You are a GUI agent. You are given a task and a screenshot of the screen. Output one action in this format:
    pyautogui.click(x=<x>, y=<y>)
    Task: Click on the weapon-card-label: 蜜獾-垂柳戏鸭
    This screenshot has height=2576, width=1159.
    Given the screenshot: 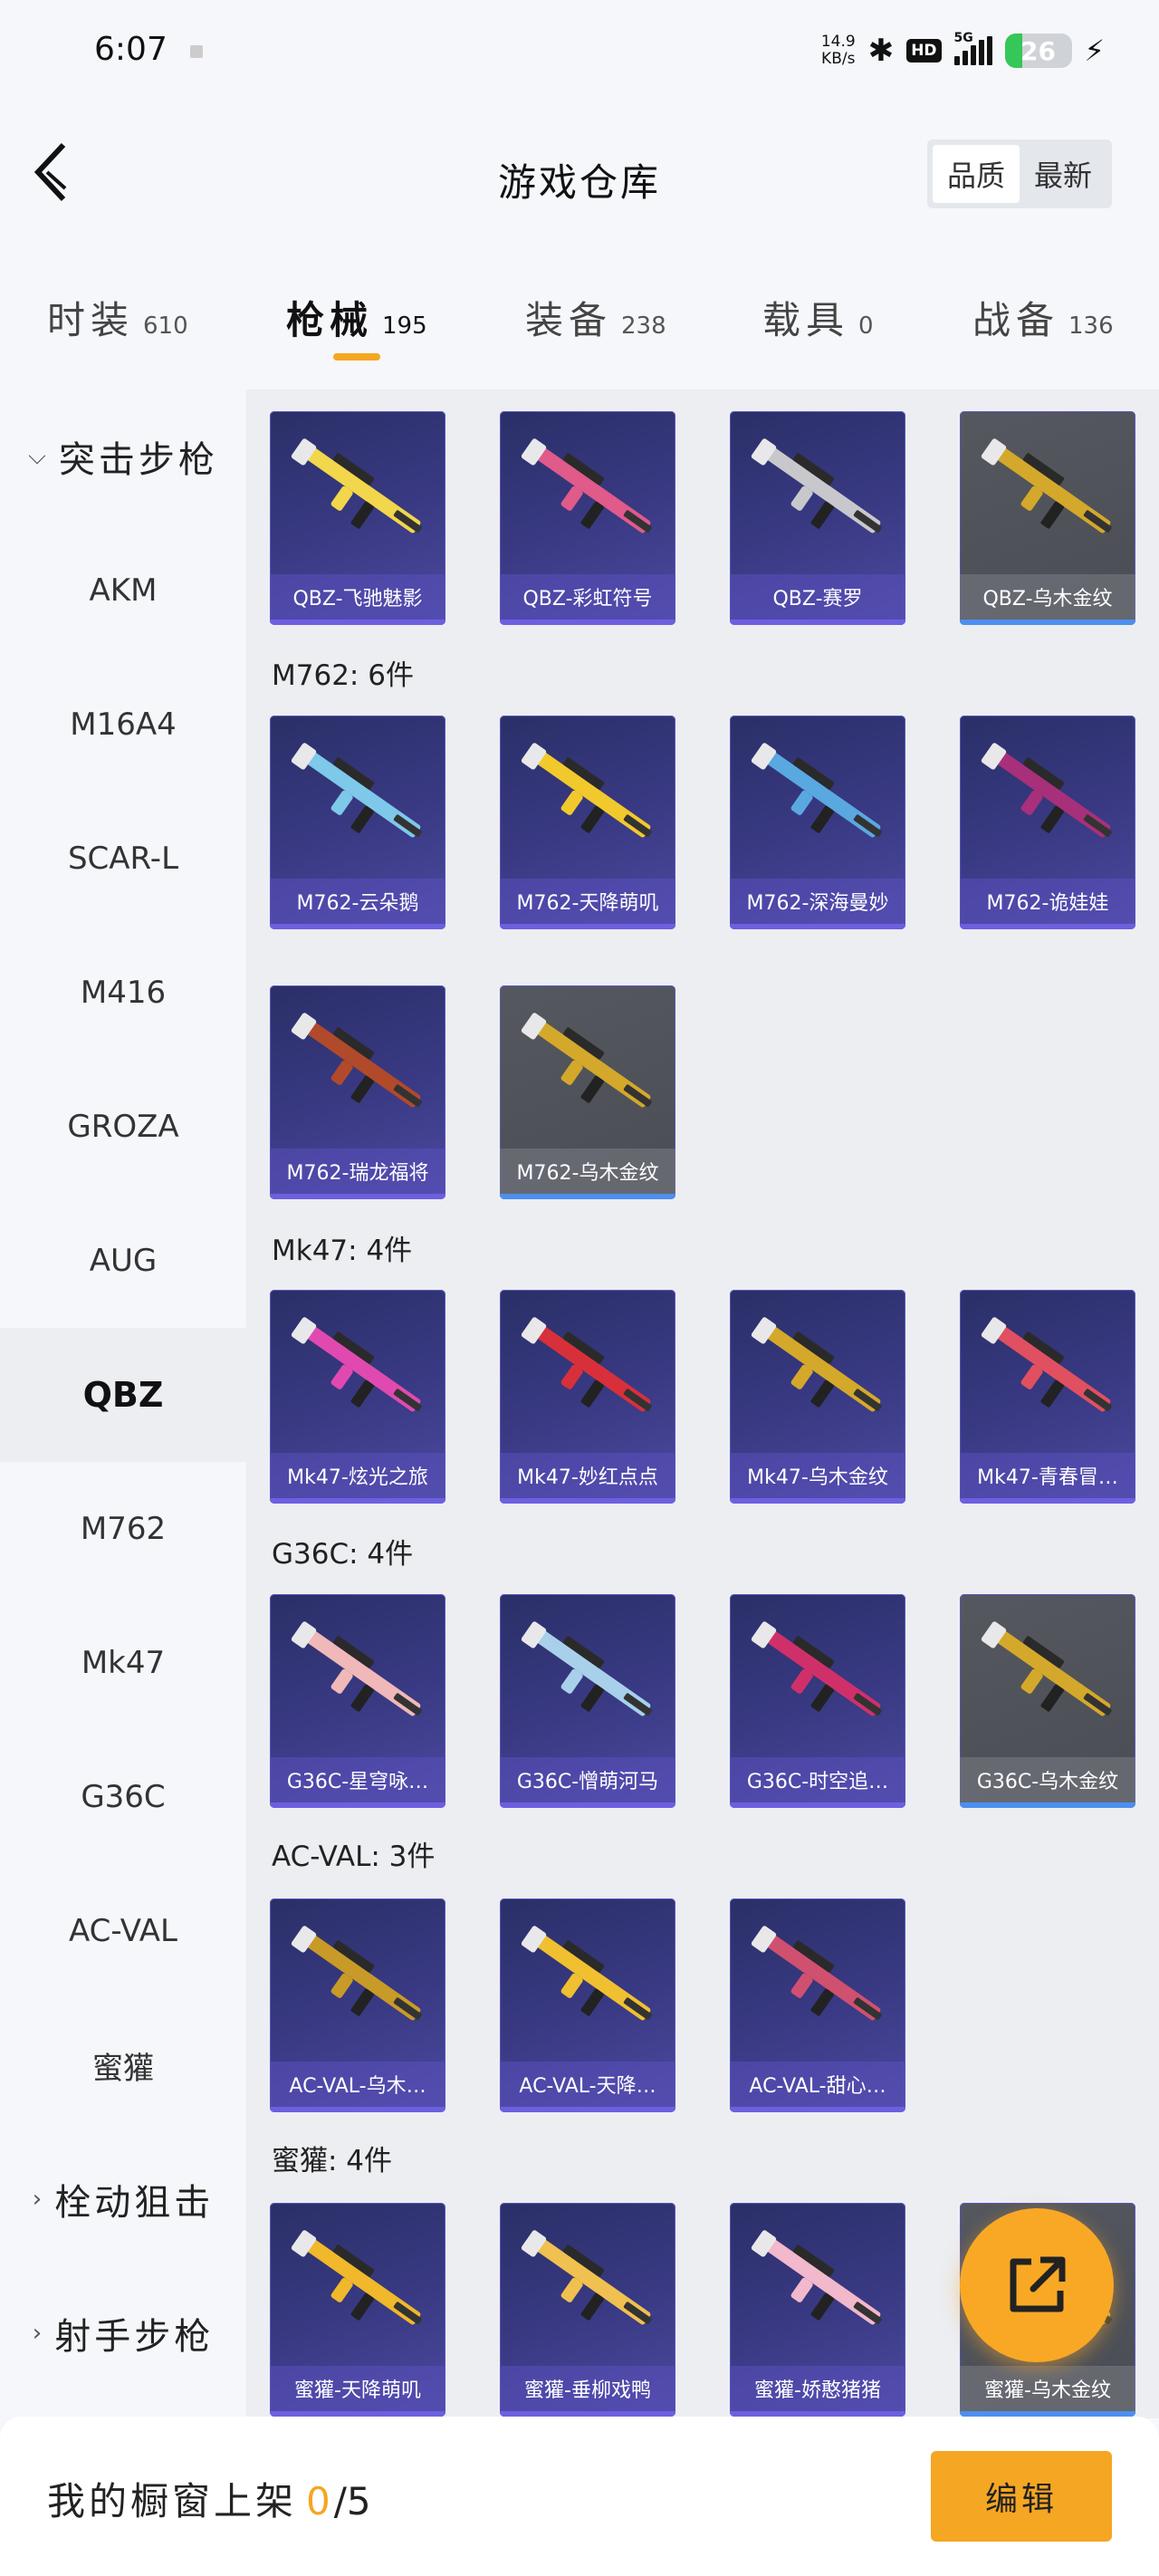 What is the action you would take?
    pyautogui.click(x=588, y=2388)
    